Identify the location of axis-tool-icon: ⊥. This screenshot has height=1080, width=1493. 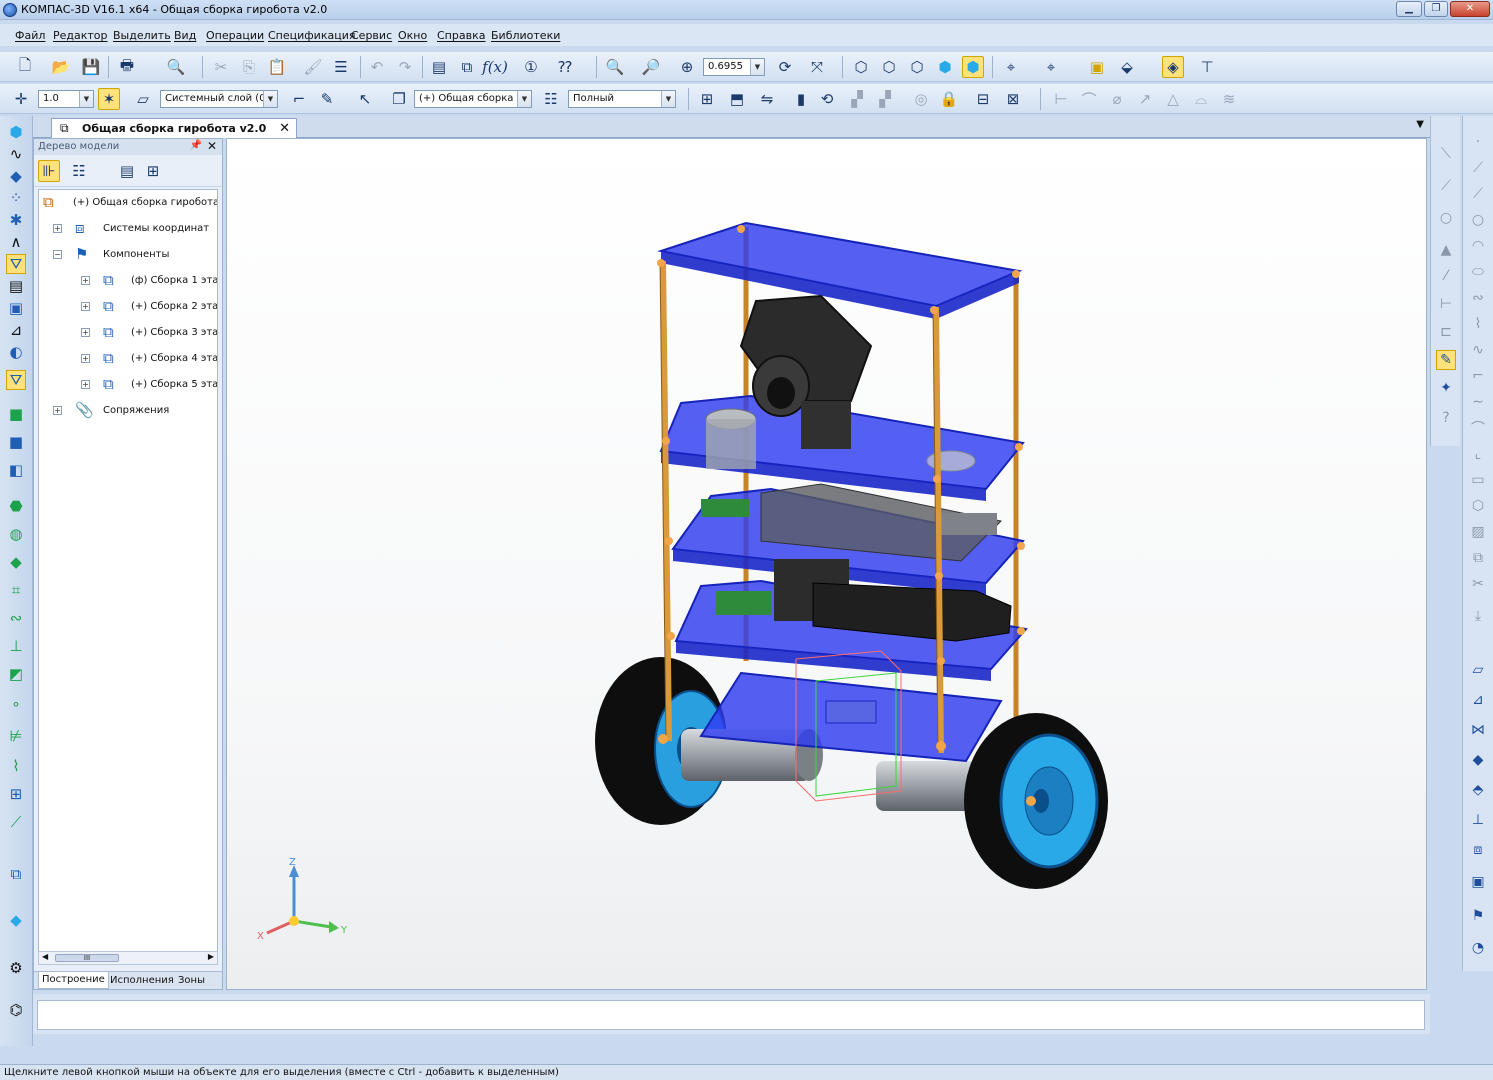
(1478, 820).